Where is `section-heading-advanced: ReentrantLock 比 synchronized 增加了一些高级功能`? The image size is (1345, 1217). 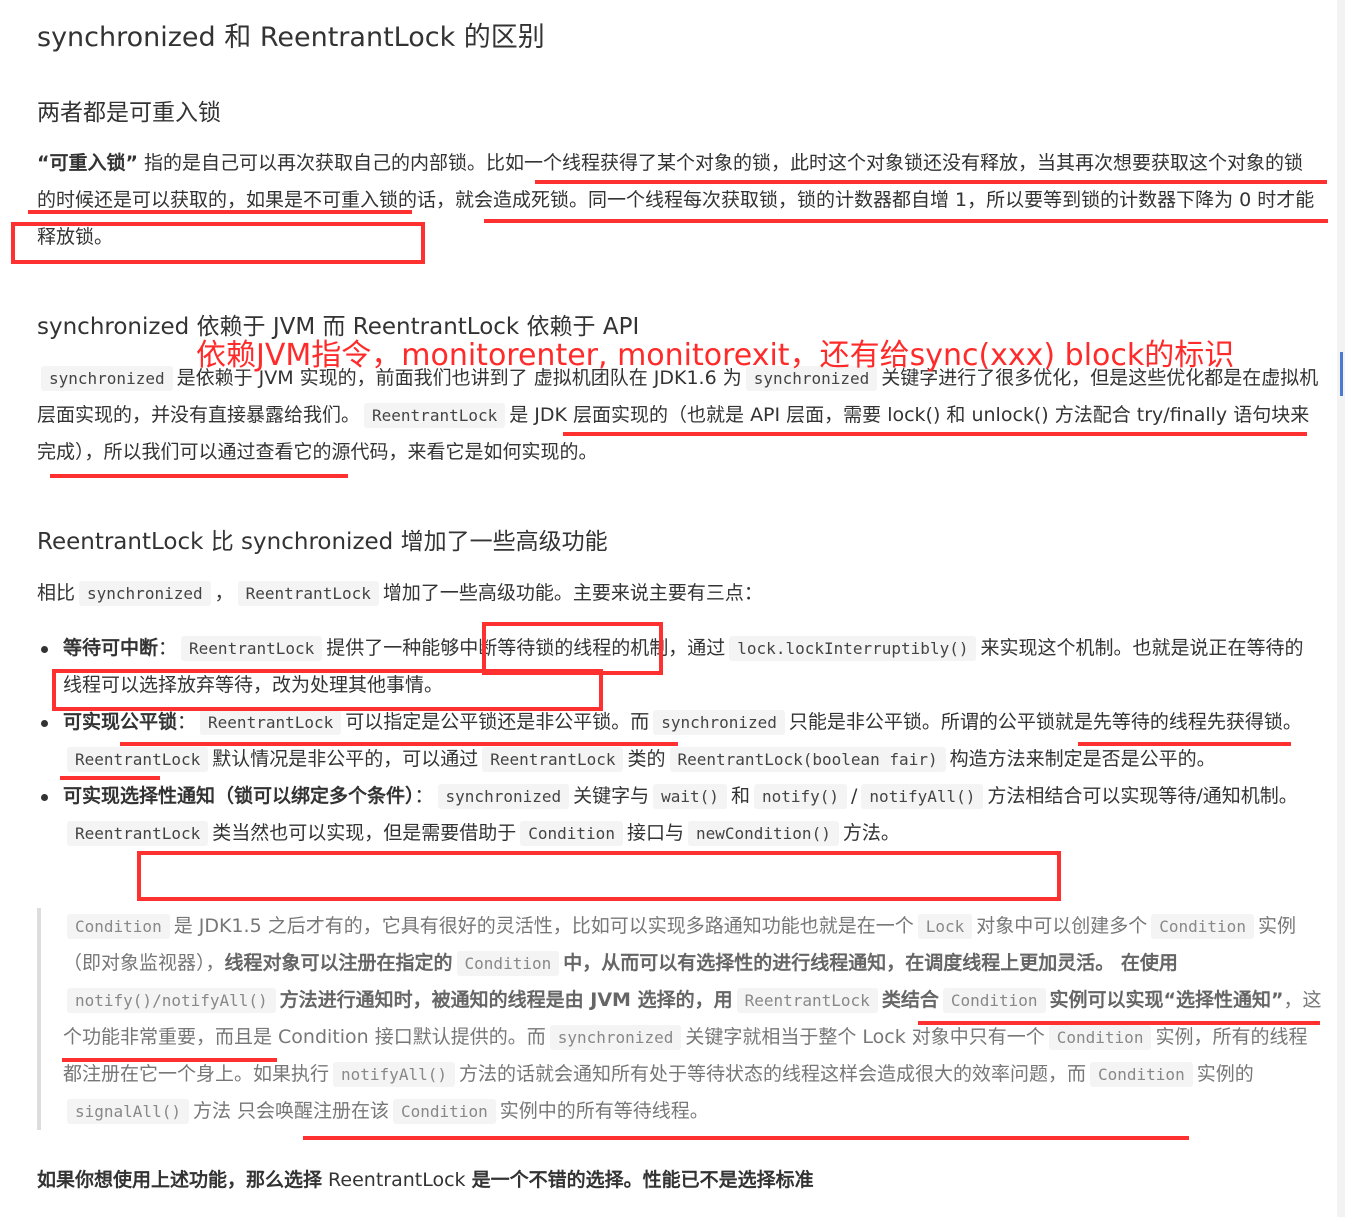
section-heading-advanced: ReentrantLock 比 synchronized 增加了一些高级功能 is located at coordinates (322, 542).